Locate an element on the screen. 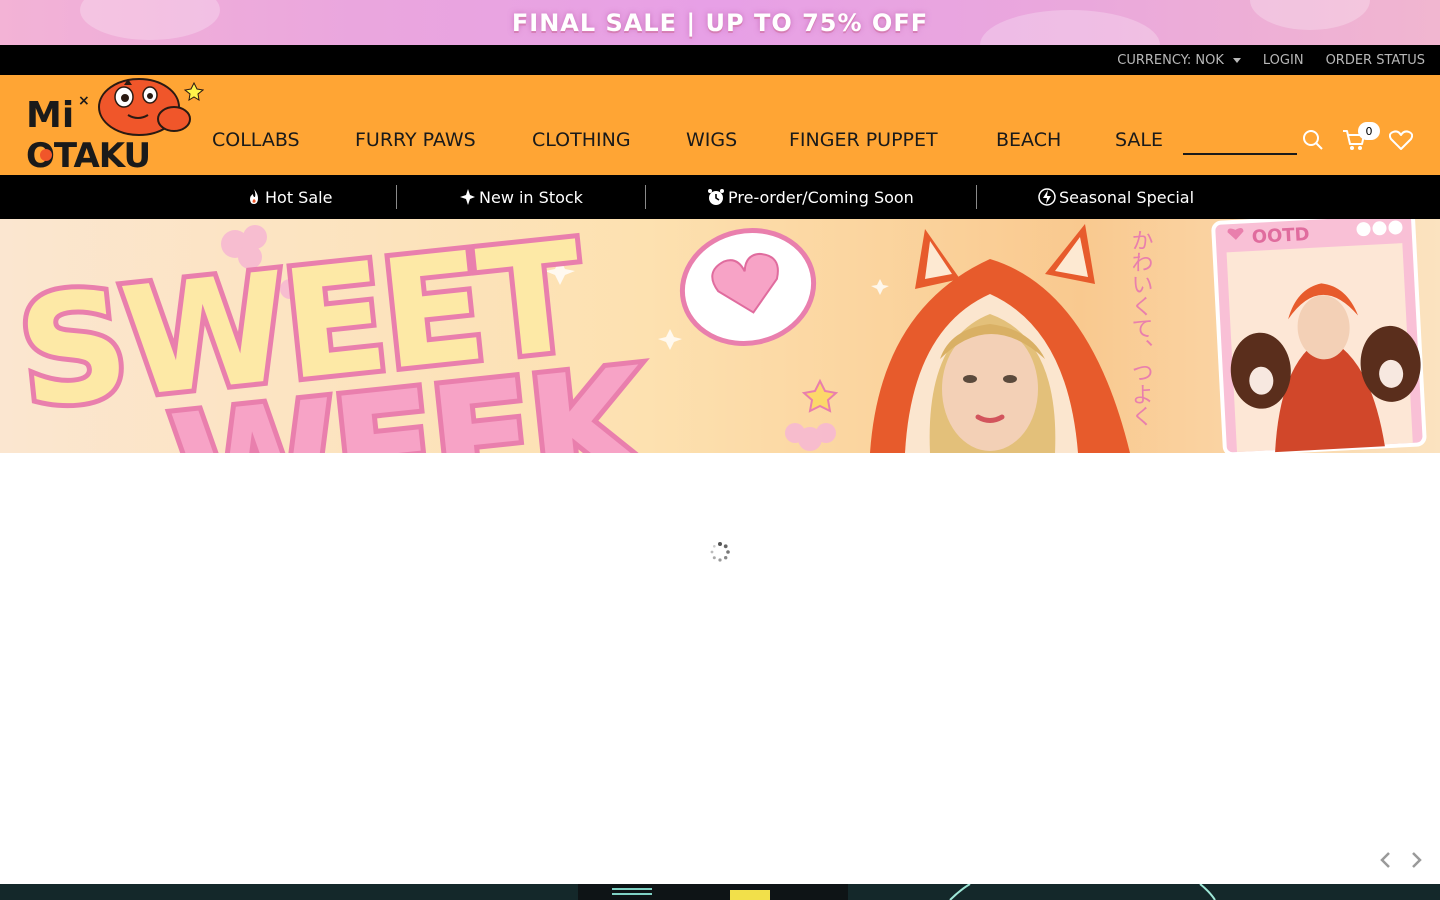 The height and width of the screenshot is (900, 1440). order-status-link: ORDER STATUS is located at coordinates (1375, 60).